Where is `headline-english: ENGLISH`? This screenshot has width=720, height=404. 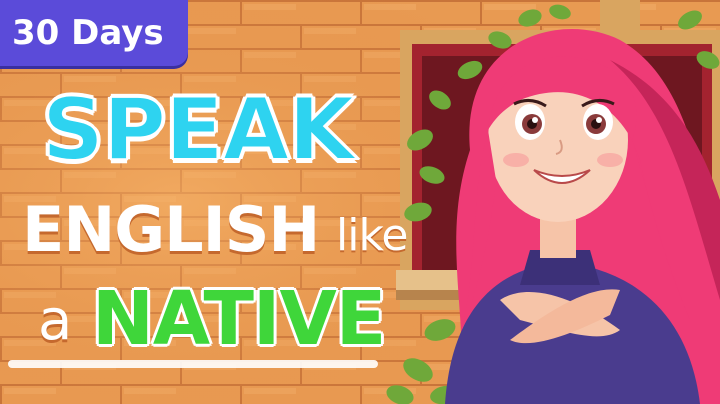 headline-english: ENGLISH is located at coordinates (171, 229).